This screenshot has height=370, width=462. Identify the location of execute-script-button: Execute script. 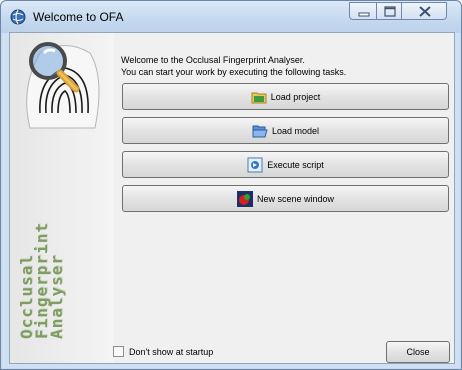
(285, 164).